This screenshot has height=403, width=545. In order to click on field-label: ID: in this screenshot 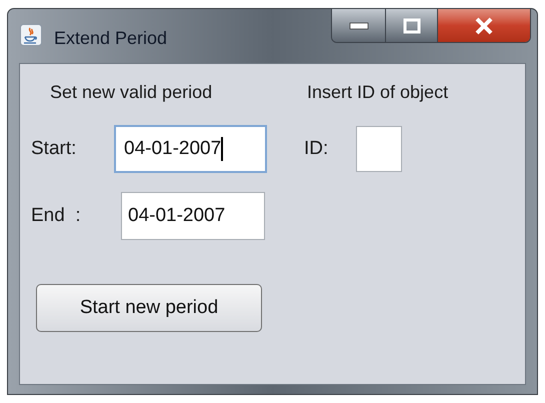, I will do `click(317, 148)`.